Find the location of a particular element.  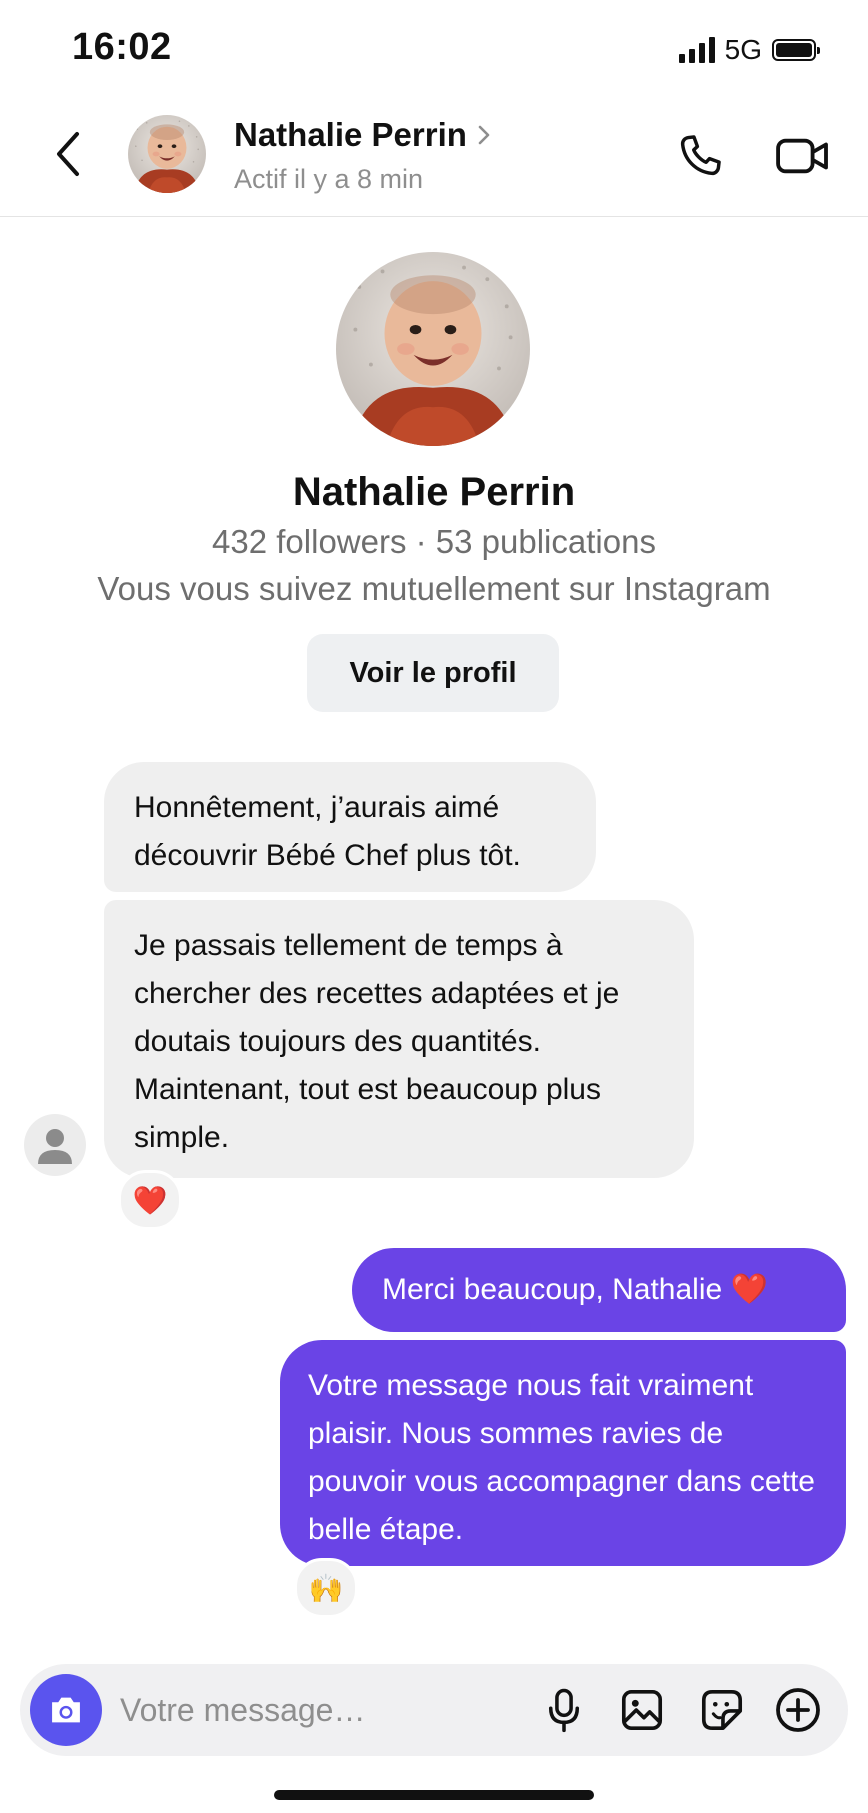

phone-icon is located at coordinates (700, 155).